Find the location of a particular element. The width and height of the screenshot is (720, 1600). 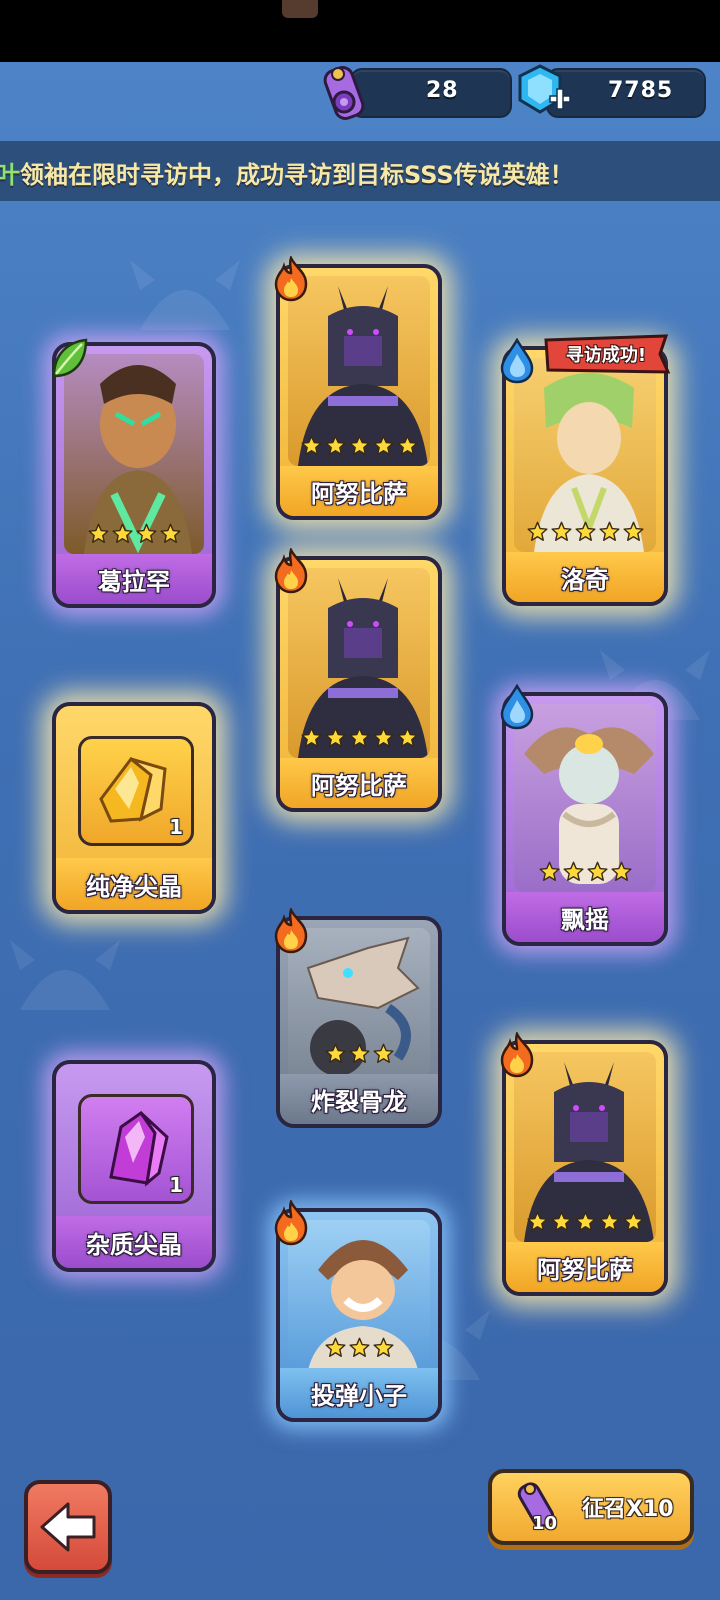

success-tag-text: 寻访成功! is located at coordinates (606, 355).